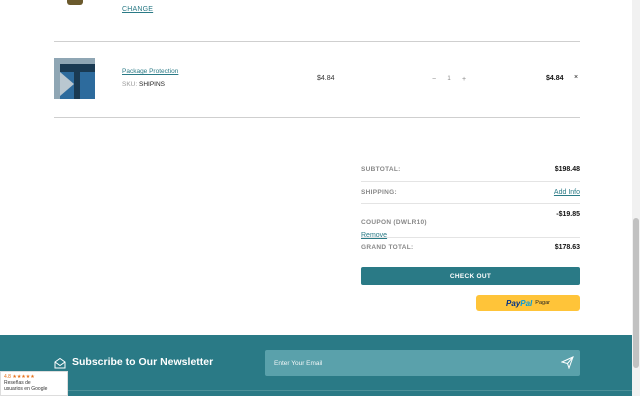  Describe the element at coordinates (387, 247) in the screenshot. I see `grand-total-label: GRAND TOTAL:` at that location.